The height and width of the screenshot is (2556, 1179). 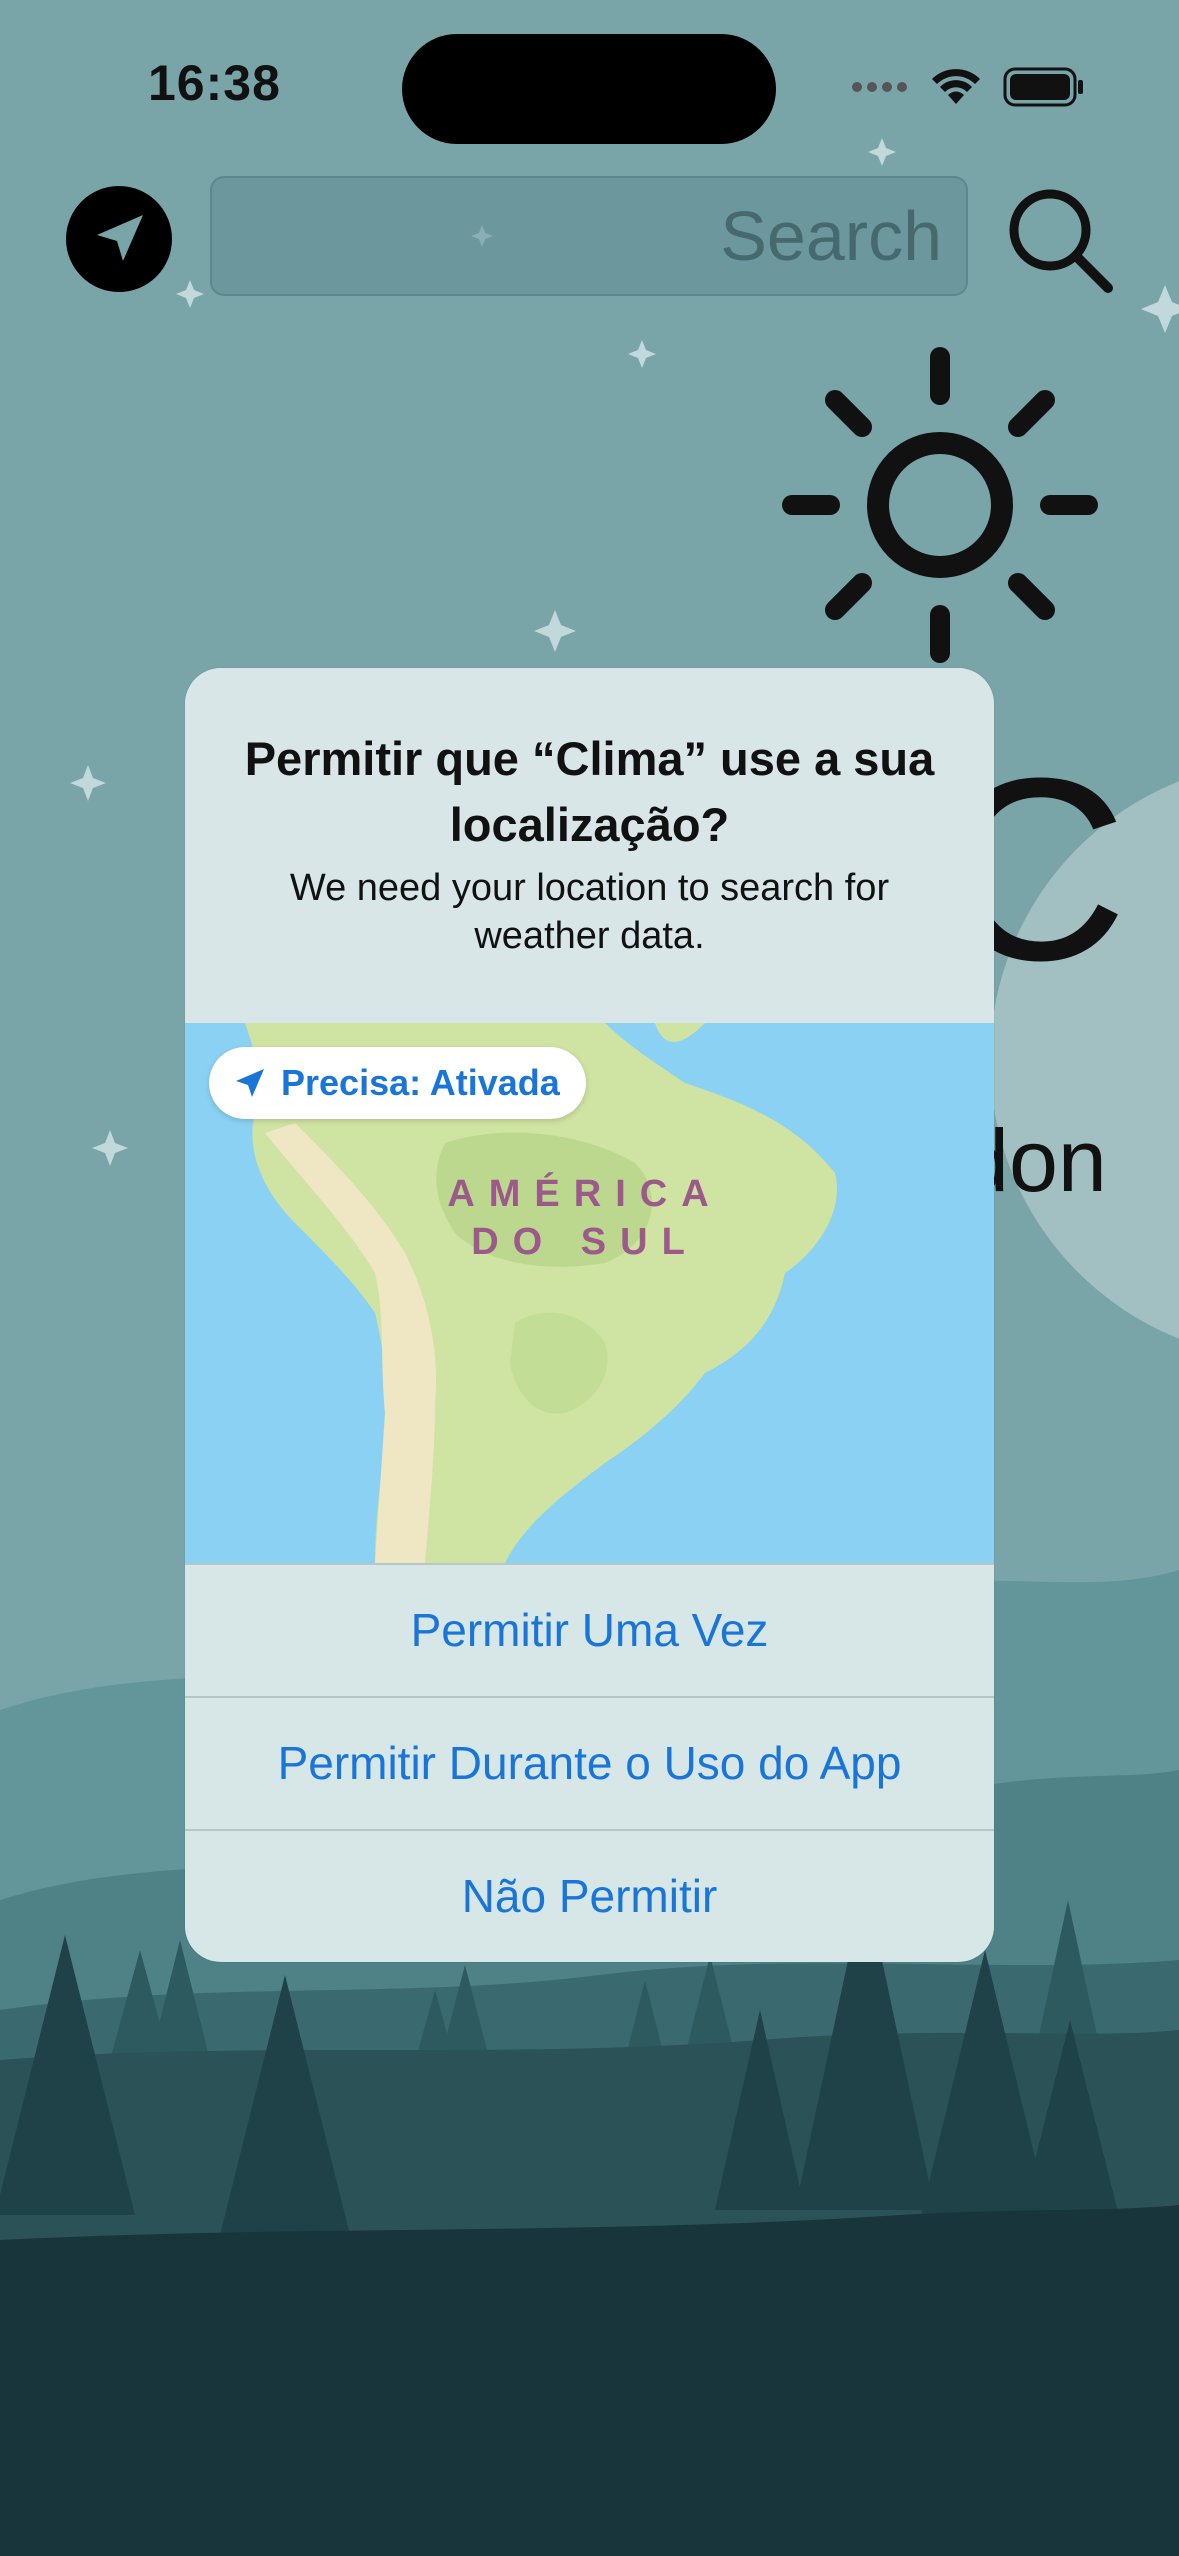 What do you see at coordinates (214, 83) in the screenshot?
I see `status-time: 16:38` at bounding box center [214, 83].